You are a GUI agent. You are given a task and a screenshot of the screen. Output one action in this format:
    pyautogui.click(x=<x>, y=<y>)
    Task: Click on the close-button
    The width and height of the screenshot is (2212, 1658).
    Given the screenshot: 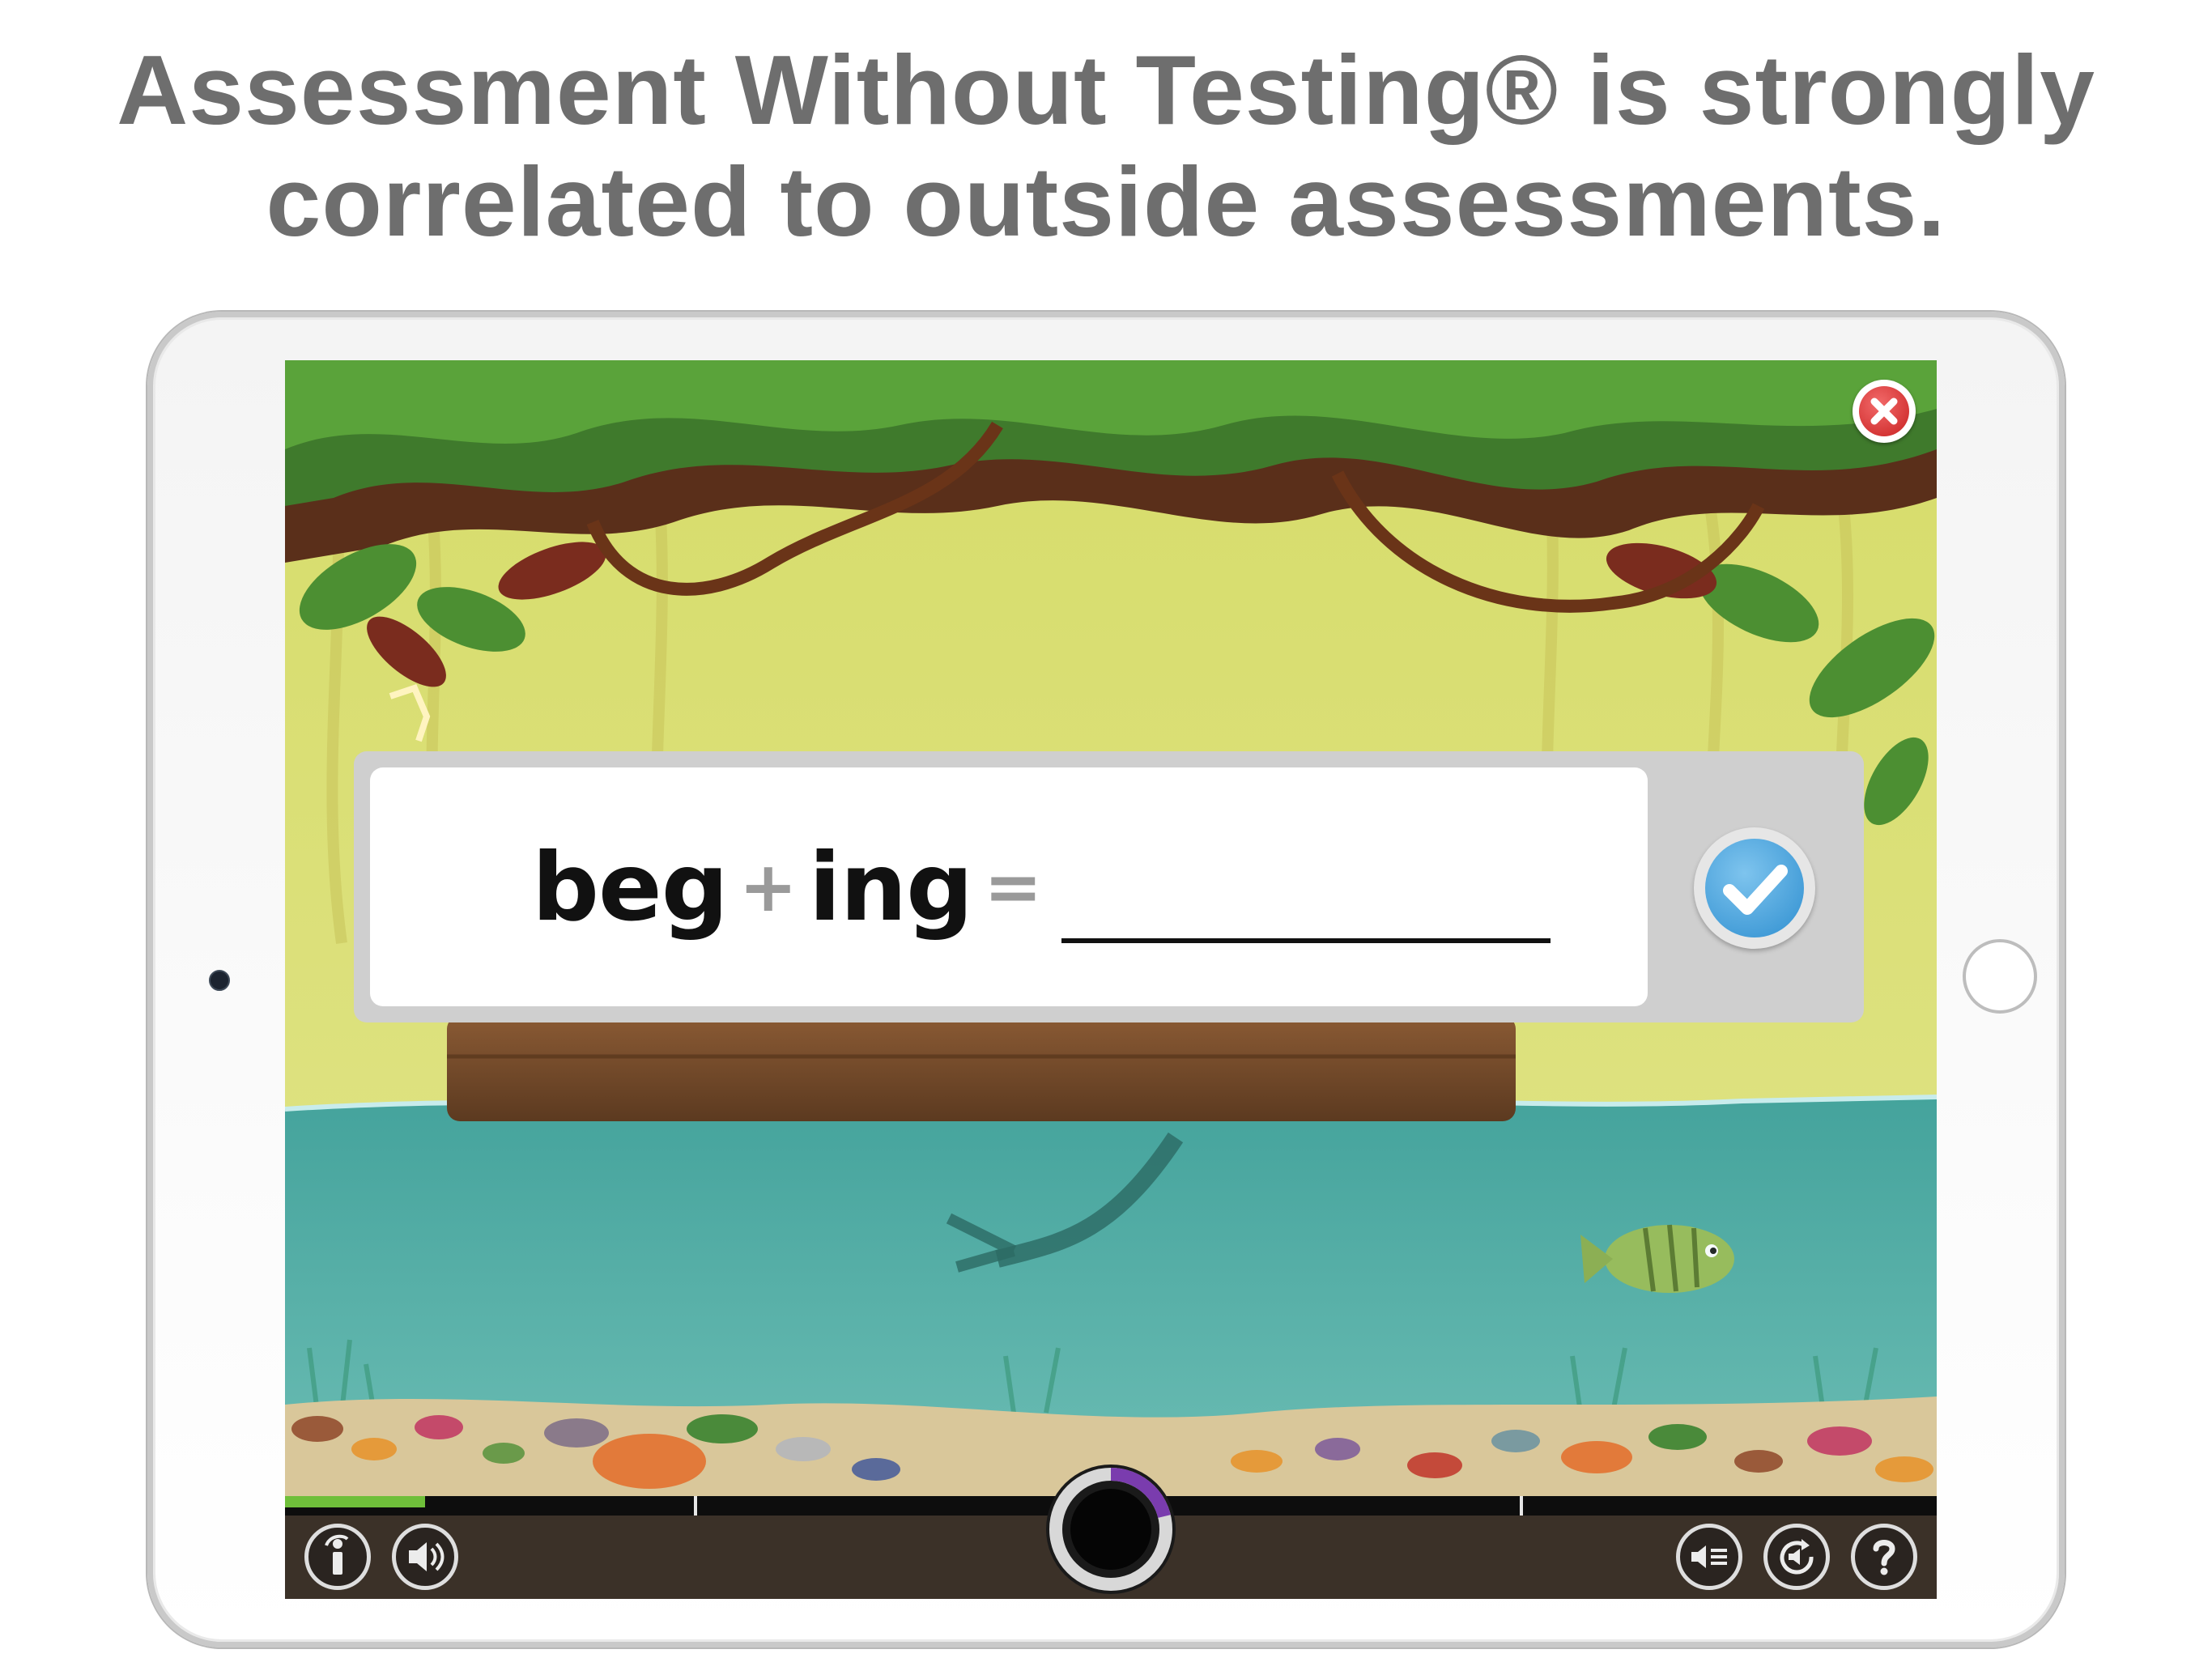 What is the action you would take?
    pyautogui.click(x=1884, y=411)
    